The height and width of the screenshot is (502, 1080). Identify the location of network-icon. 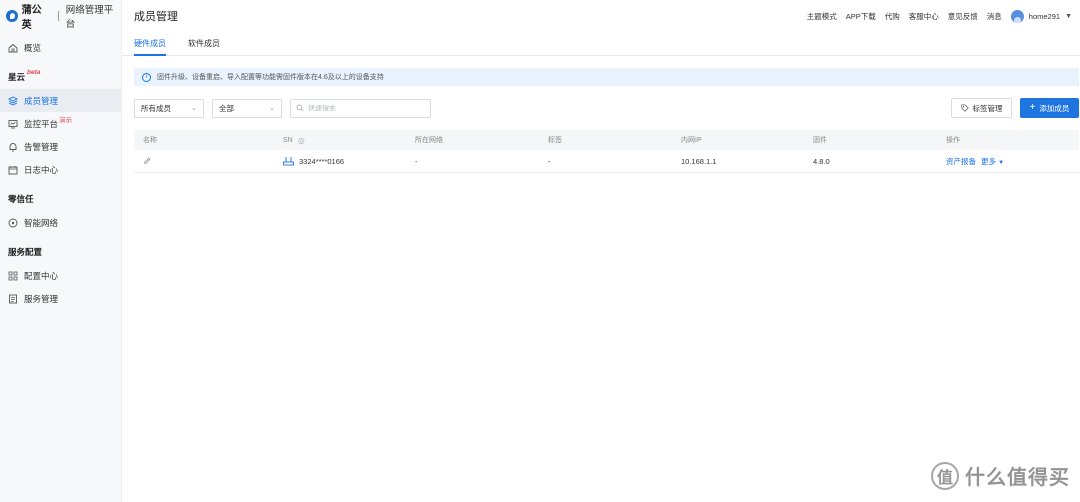
(13, 223).